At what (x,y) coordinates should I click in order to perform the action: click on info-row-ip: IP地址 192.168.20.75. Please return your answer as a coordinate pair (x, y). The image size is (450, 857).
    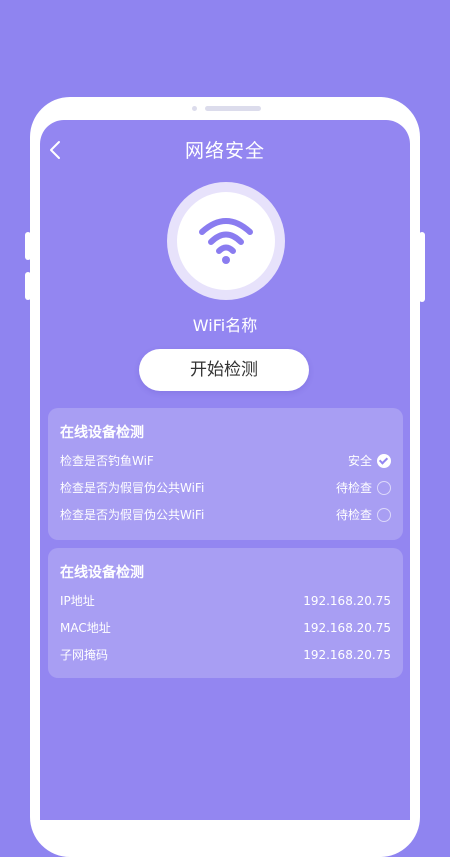
    Looking at the image, I should click on (225, 601).